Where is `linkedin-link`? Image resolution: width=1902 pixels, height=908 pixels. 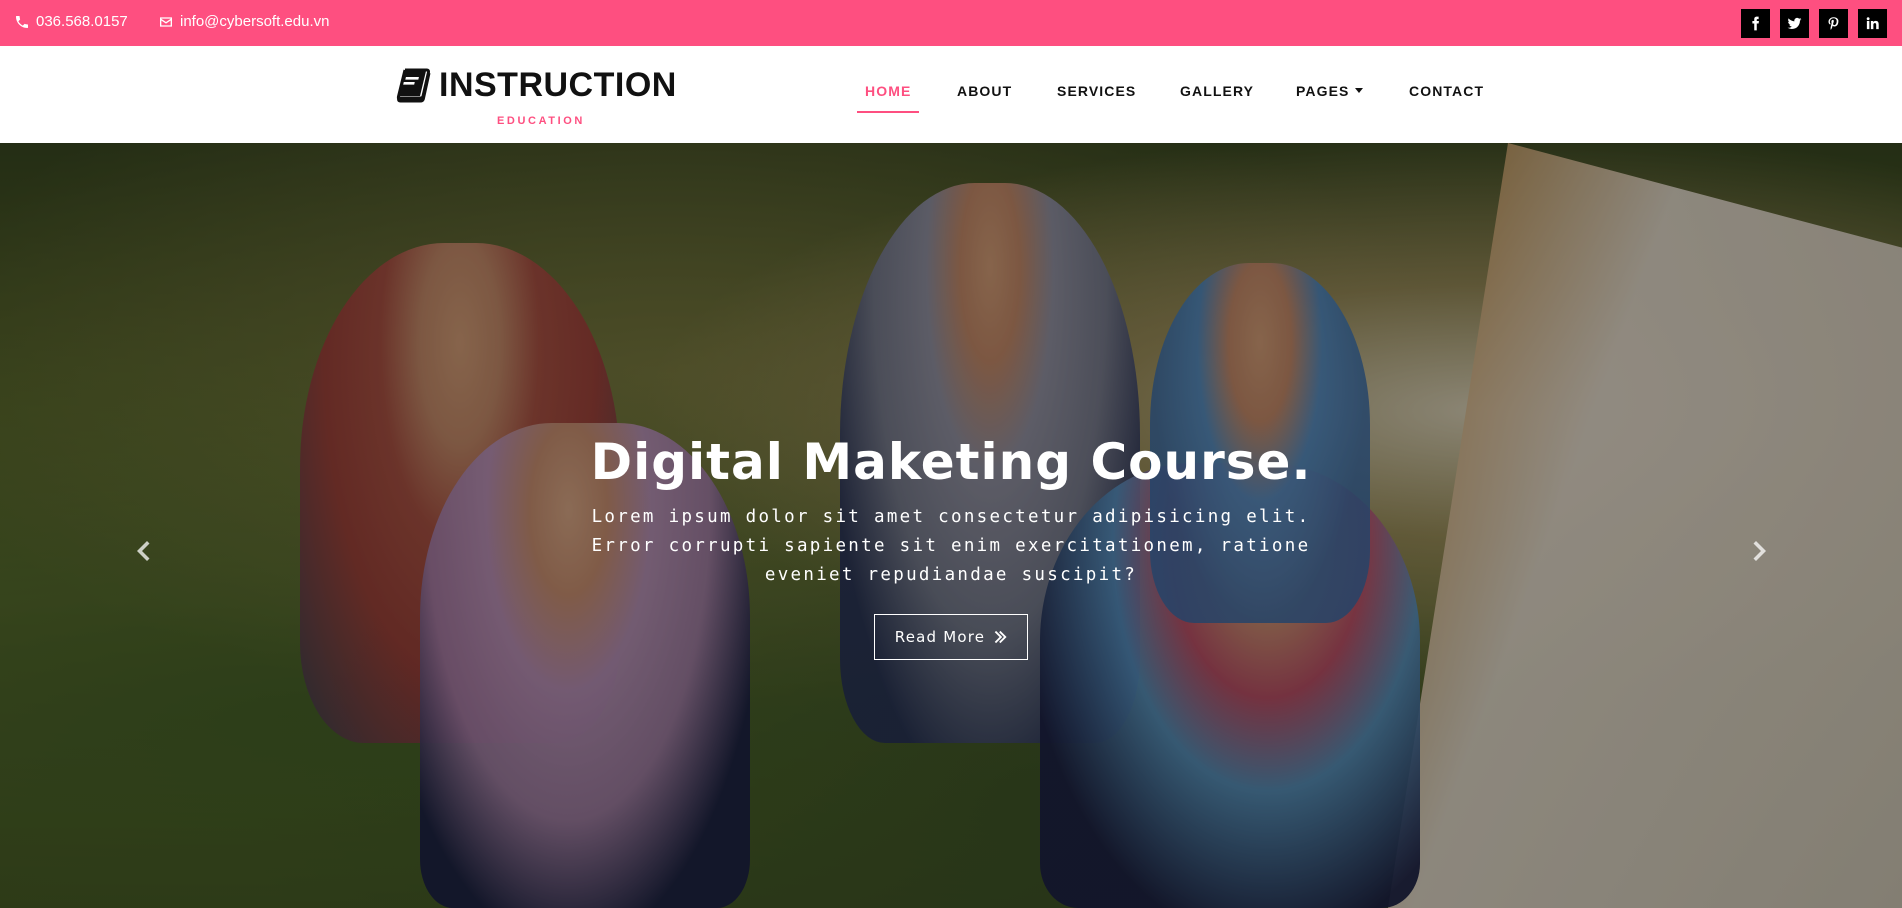
linkedin-link is located at coordinates (1872, 23).